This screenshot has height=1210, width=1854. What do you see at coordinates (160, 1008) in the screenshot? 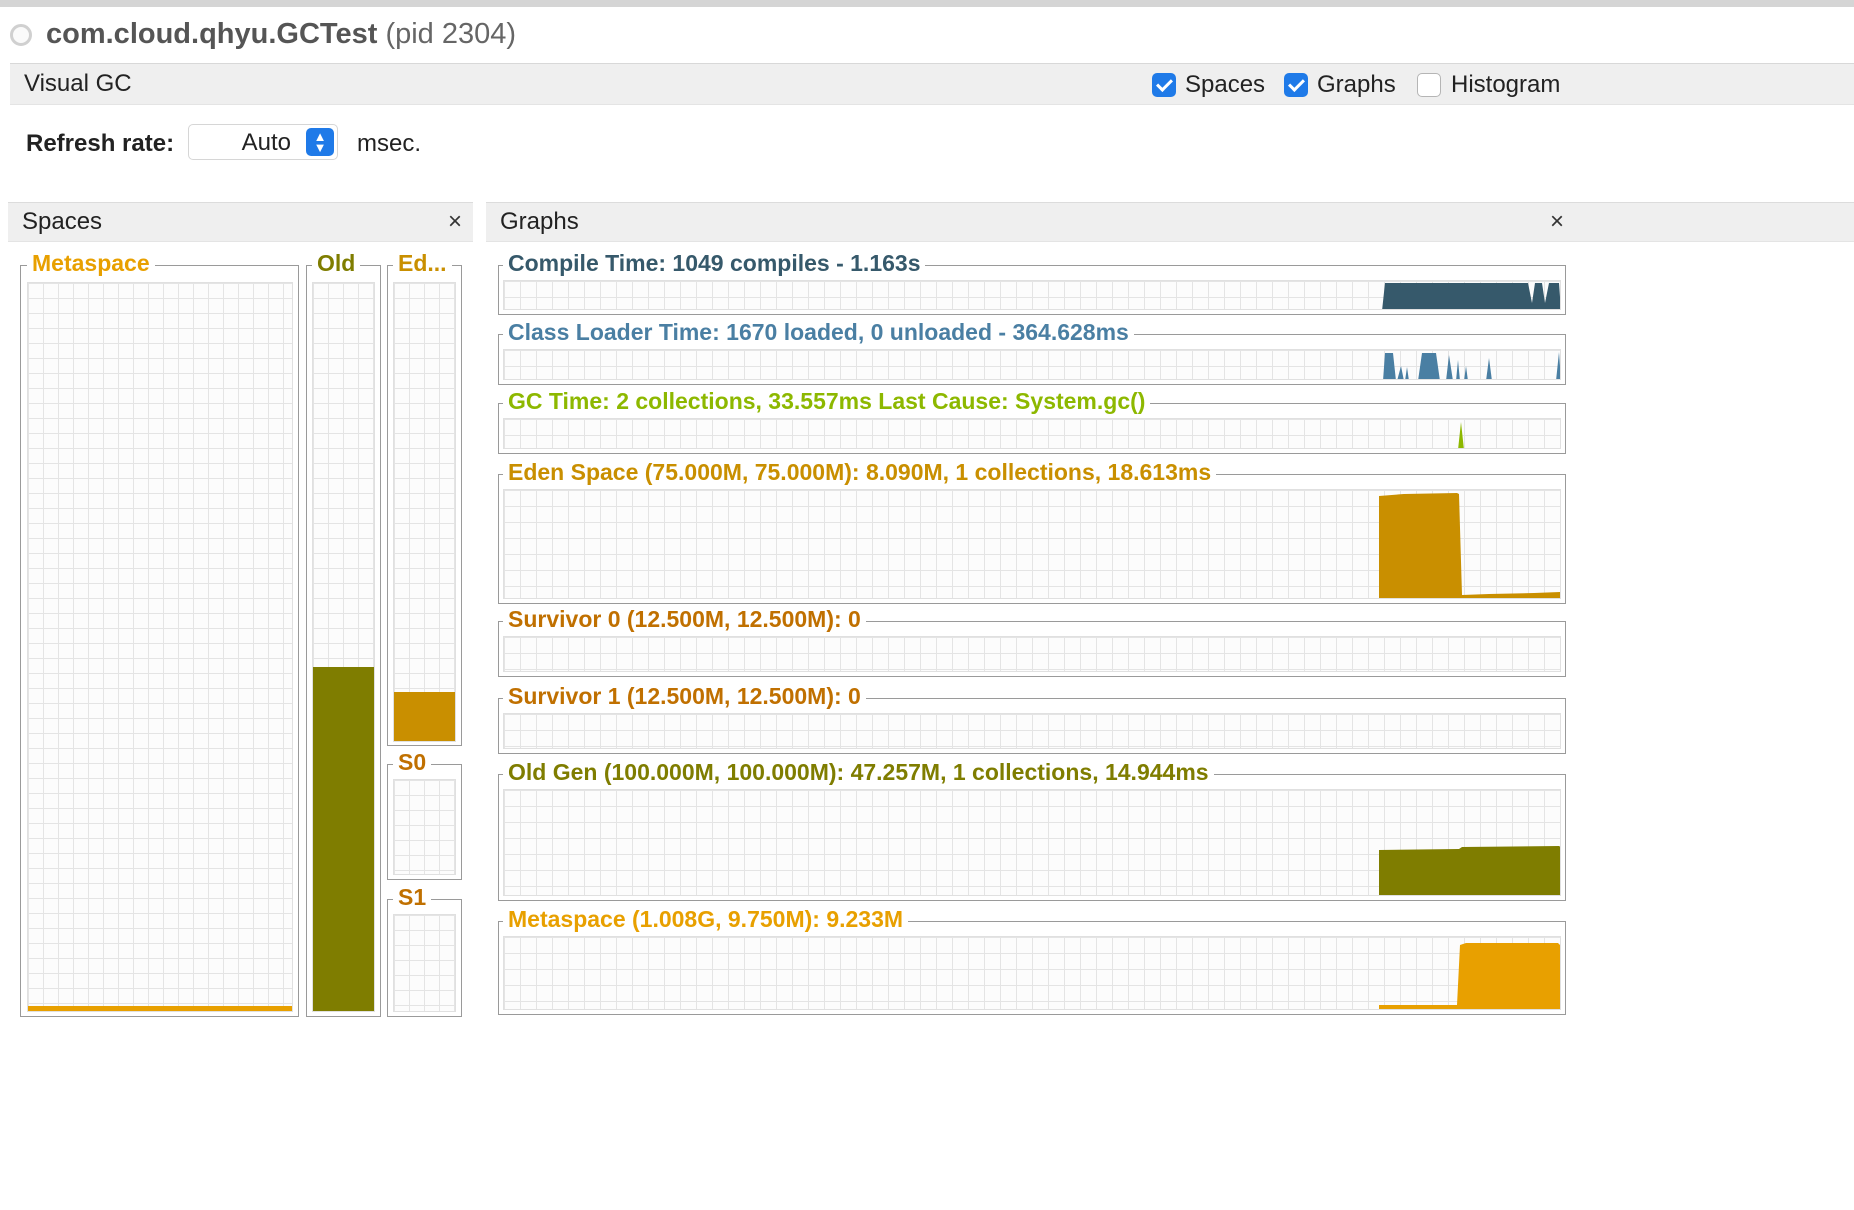
I see `space-metaspace-fill` at bounding box center [160, 1008].